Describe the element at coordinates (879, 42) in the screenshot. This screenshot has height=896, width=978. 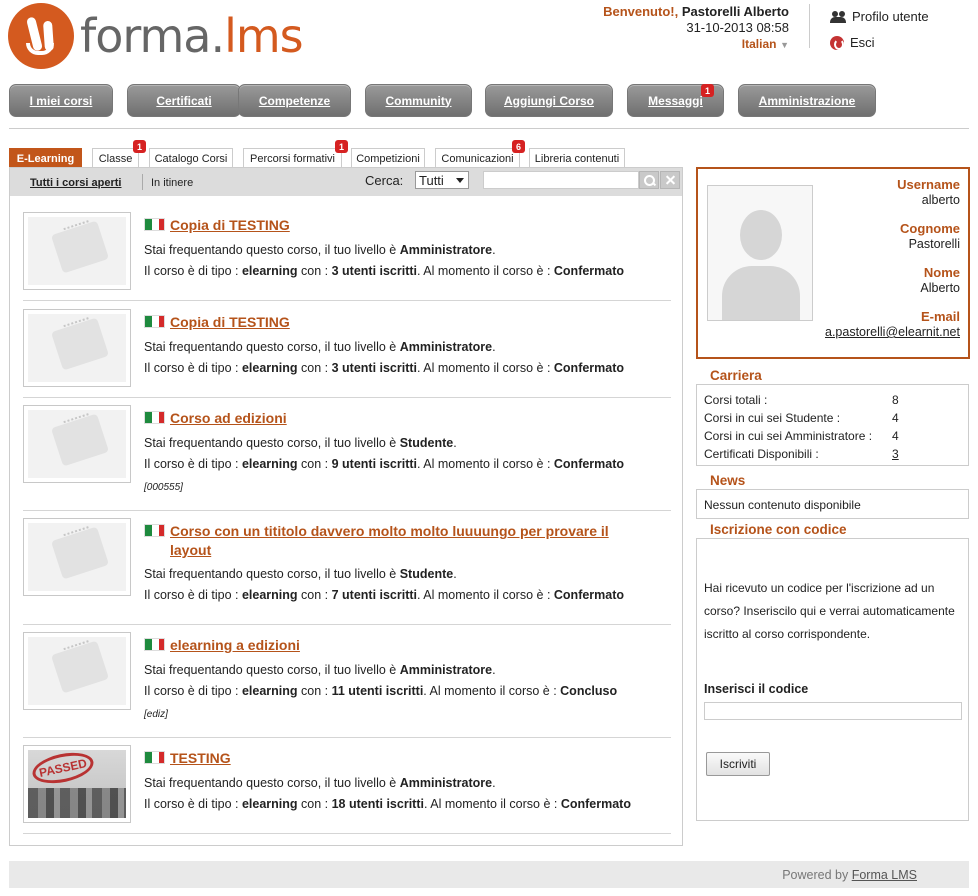
I see `logout-link: Esci` at that location.